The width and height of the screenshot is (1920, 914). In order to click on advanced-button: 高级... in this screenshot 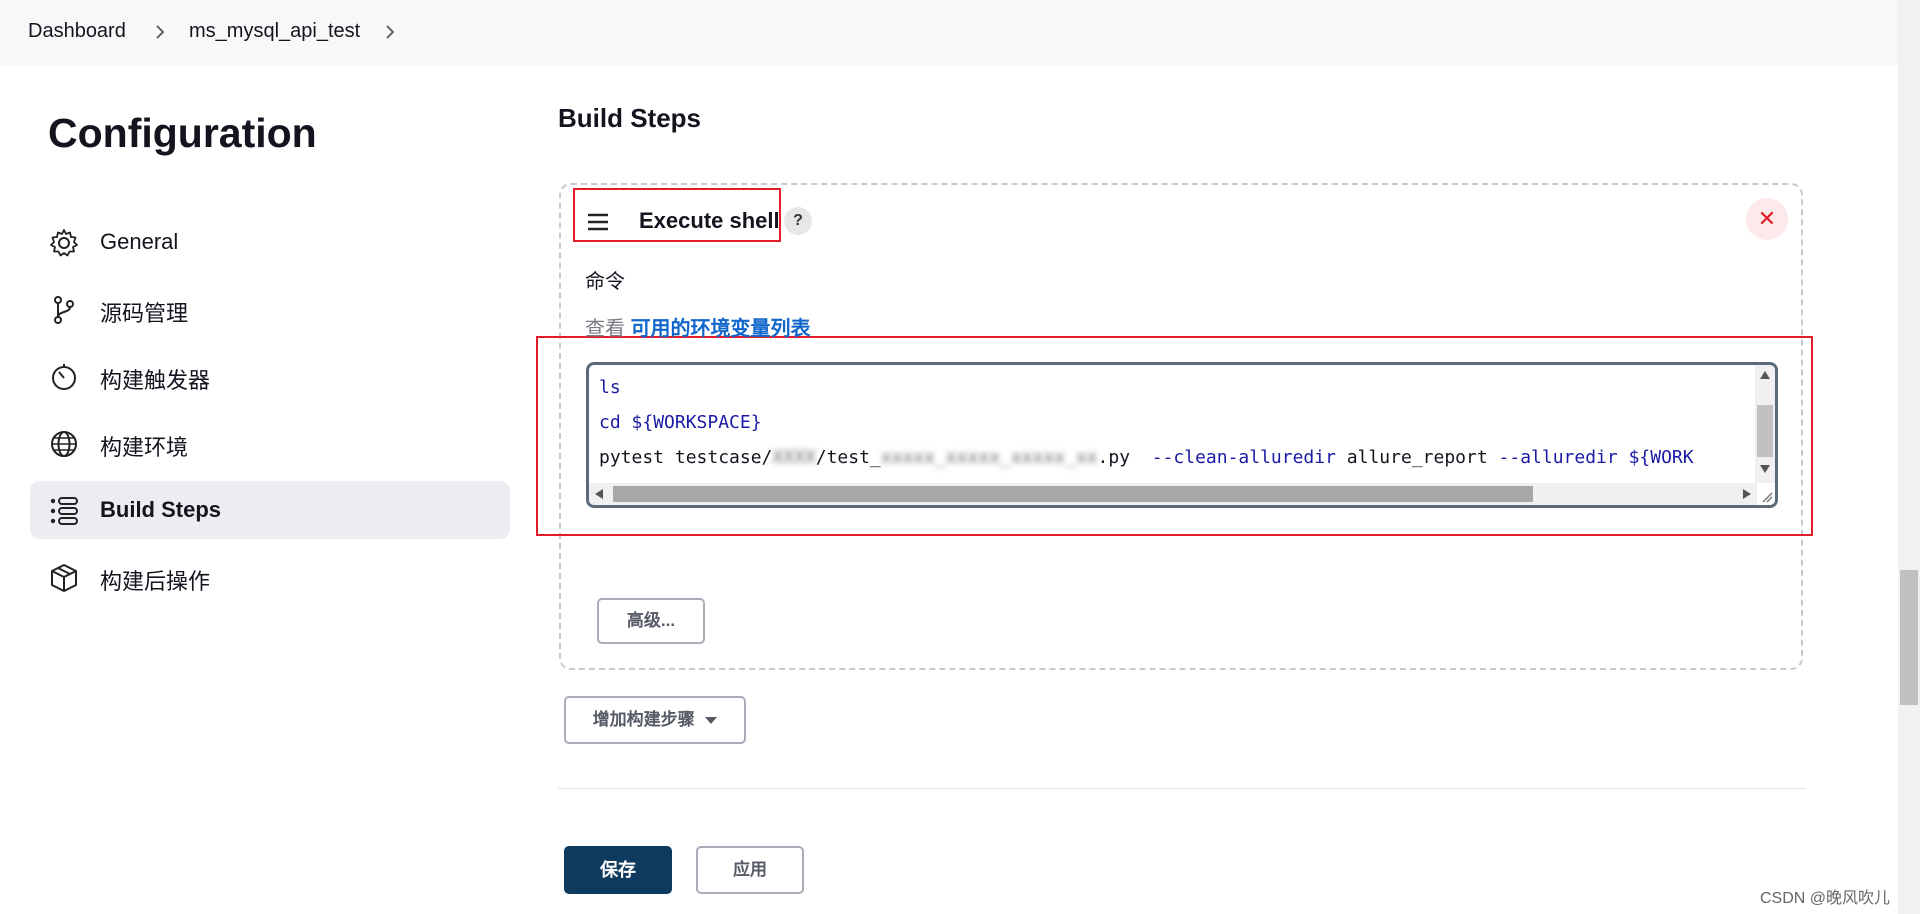, I will do `click(651, 621)`.